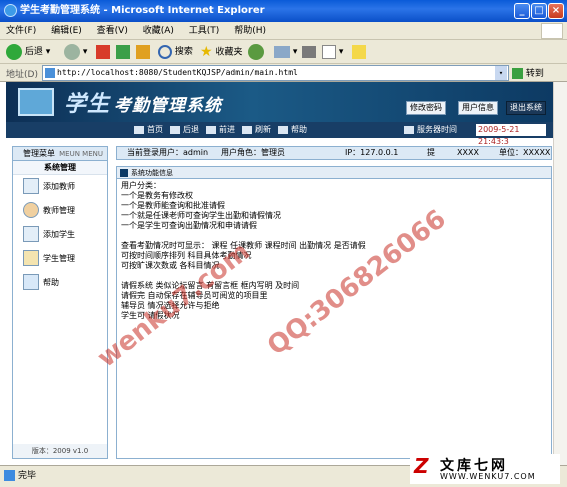 Image resolution: width=567 pixels, height=487 pixels. What do you see at coordinates (50, 73) in the screenshot?
I see `page-icon` at bounding box center [50, 73].